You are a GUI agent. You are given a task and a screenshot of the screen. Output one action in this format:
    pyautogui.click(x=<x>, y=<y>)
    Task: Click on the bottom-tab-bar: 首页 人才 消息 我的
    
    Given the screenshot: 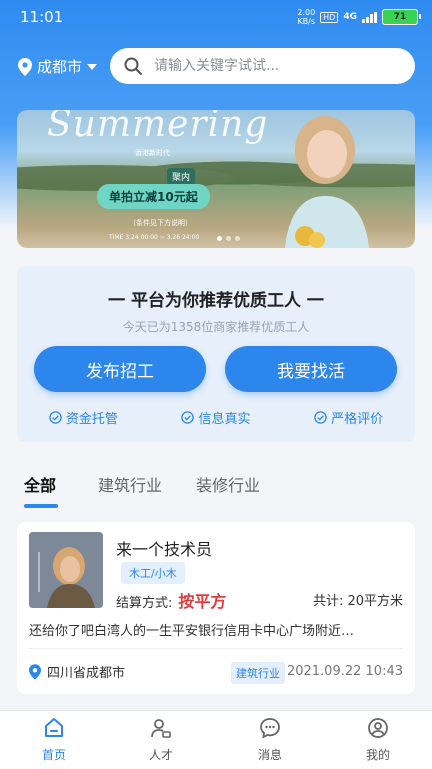 What is the action you would take?
    pyautogui.click(x=216, y=739)
    